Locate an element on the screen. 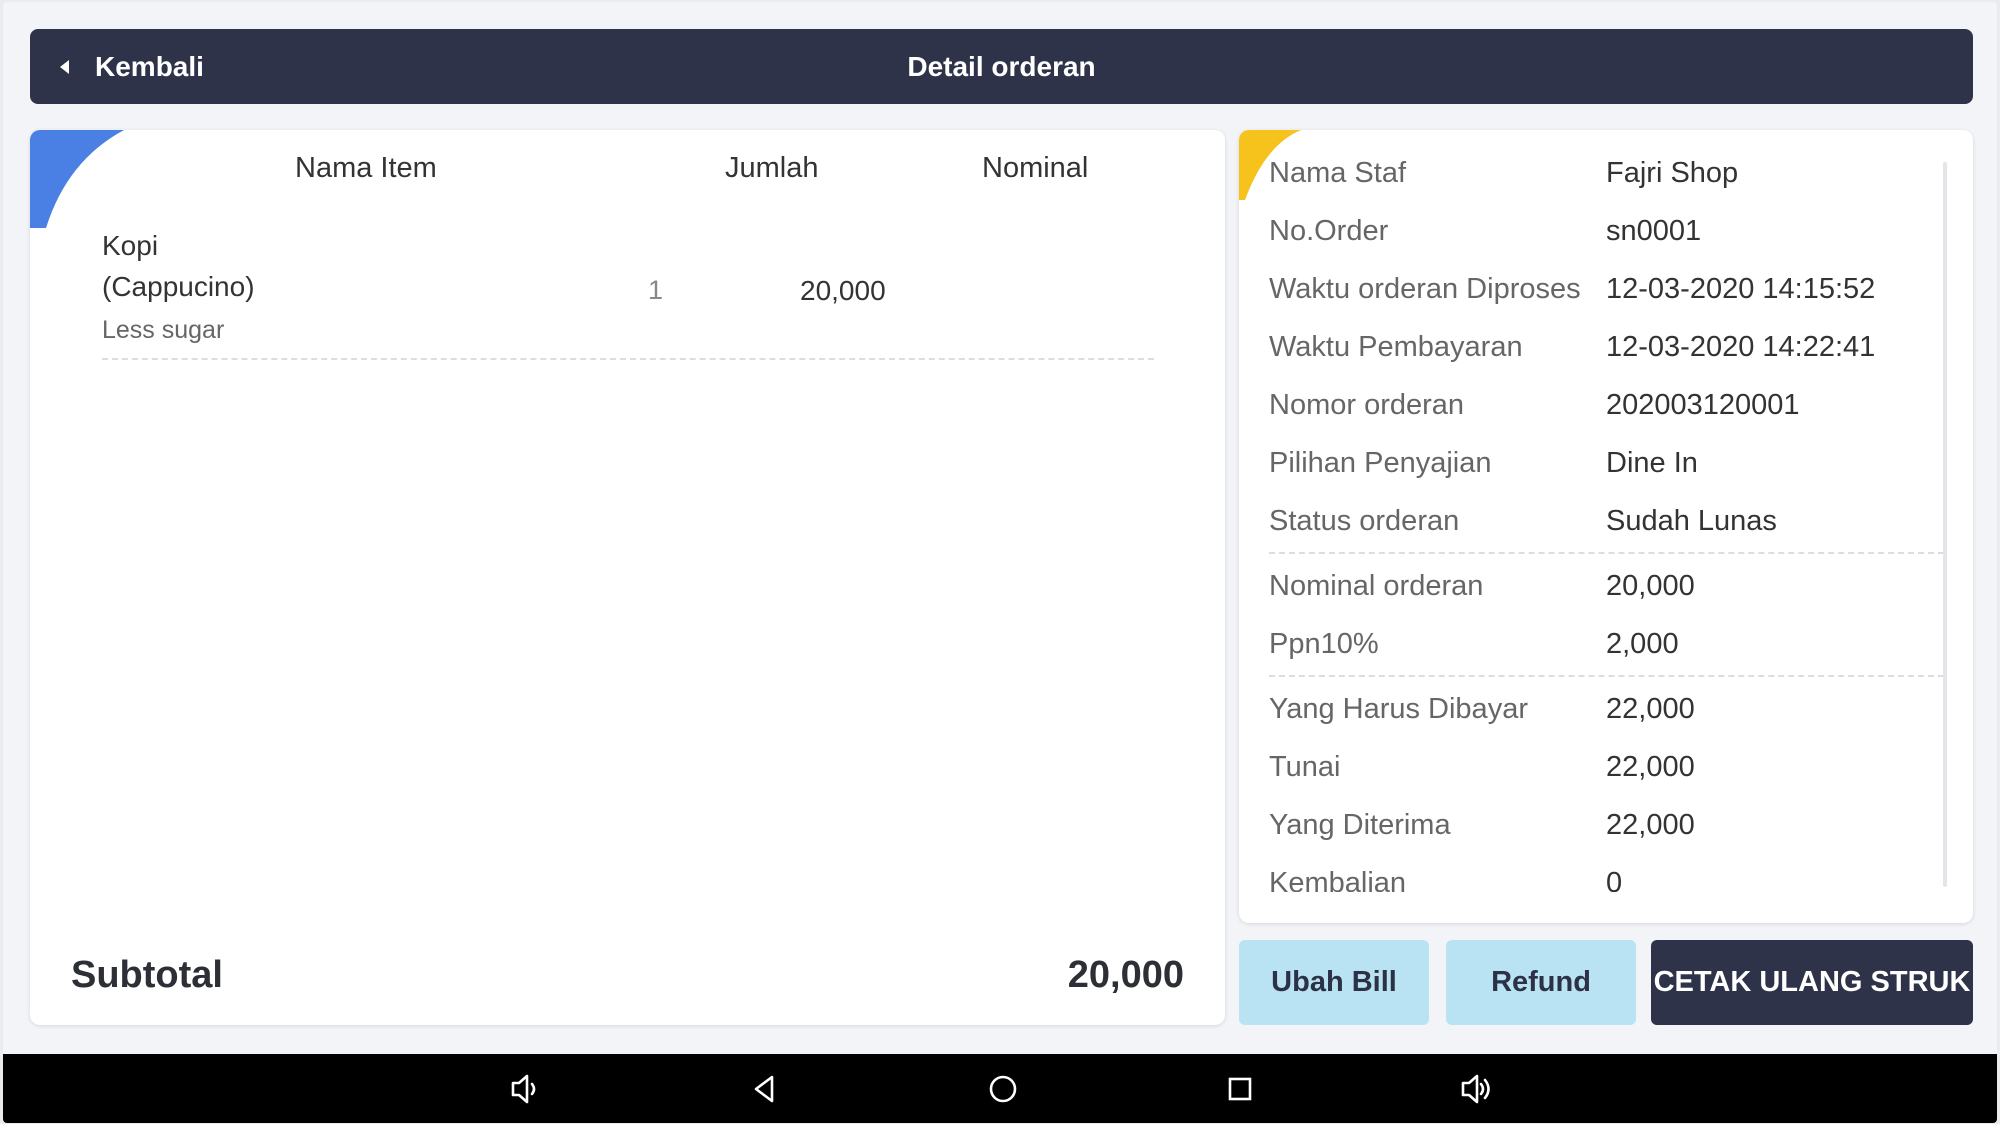 The width and height of the screenshot is (2000, 1124). column-header-item-name: Nama Item is located at coordinates (366, 168).